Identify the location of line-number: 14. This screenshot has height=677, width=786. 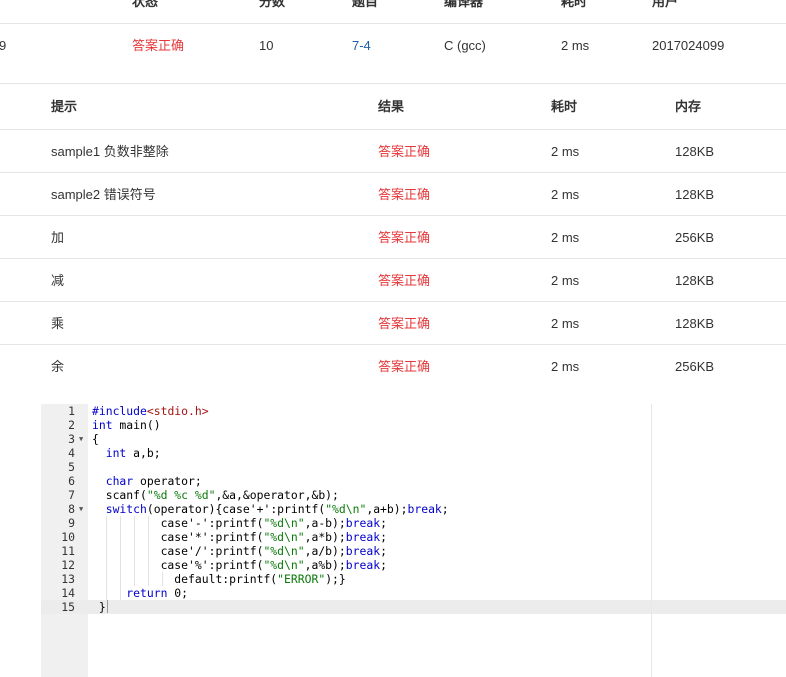
(68, 593).